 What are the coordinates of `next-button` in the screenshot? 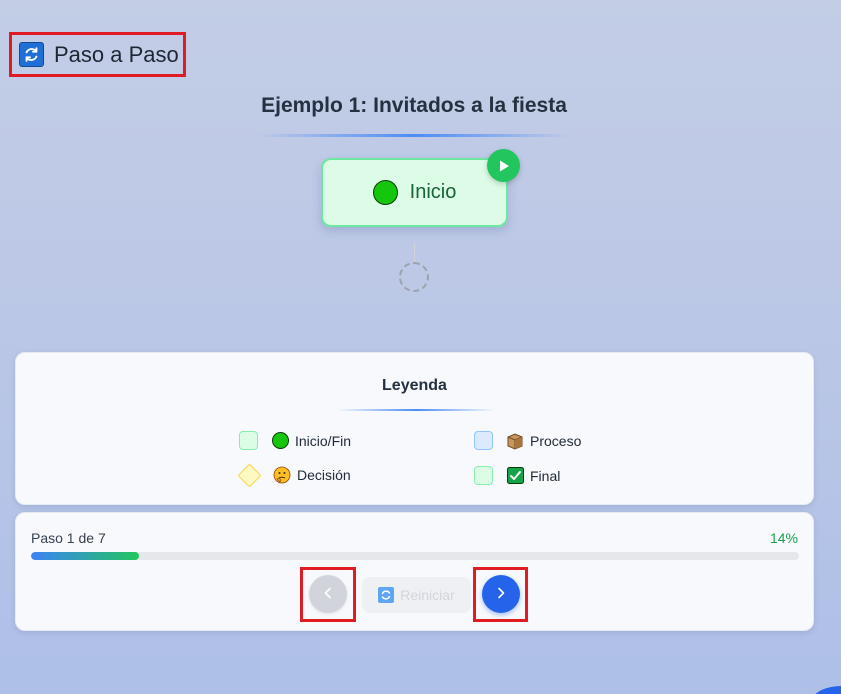 It's located at (501, 594).